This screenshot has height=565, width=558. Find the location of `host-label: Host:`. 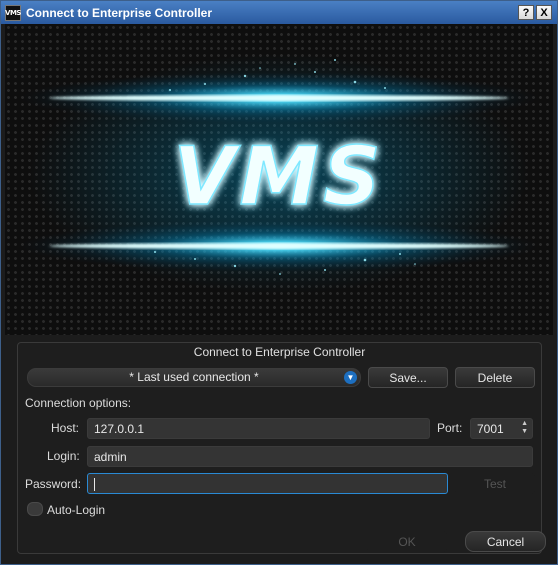

host-label: Host: is located at coordinates (65, 428).